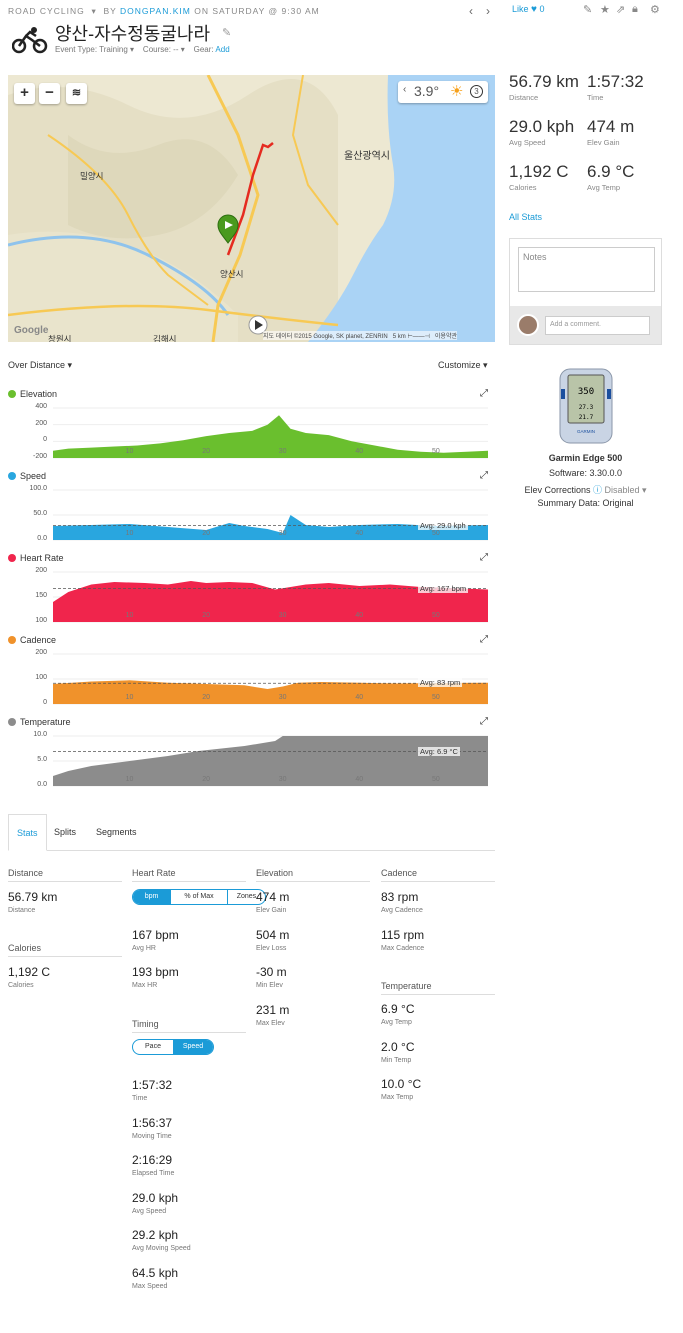 This screenshot has height=1333, width=683. I want to click on course-dropdown: Course: -- ▾, so click(164, 49).